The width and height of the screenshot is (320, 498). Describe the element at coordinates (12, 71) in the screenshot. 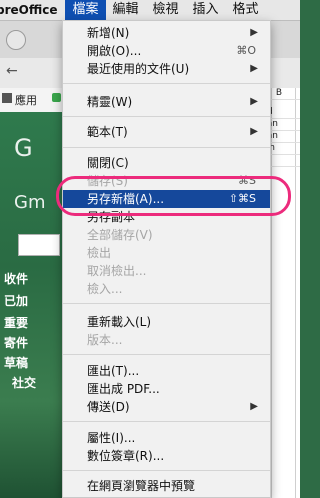

I see `back-arrow-icon: ←` at that location.